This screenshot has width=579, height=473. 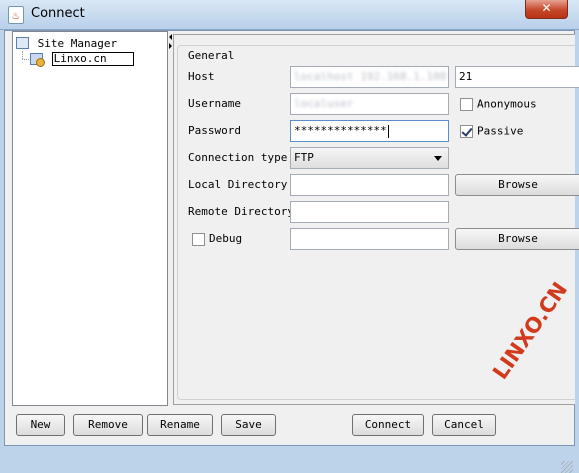 I want to click on java-cup-icon: ♨, so click(x=16, y=15).